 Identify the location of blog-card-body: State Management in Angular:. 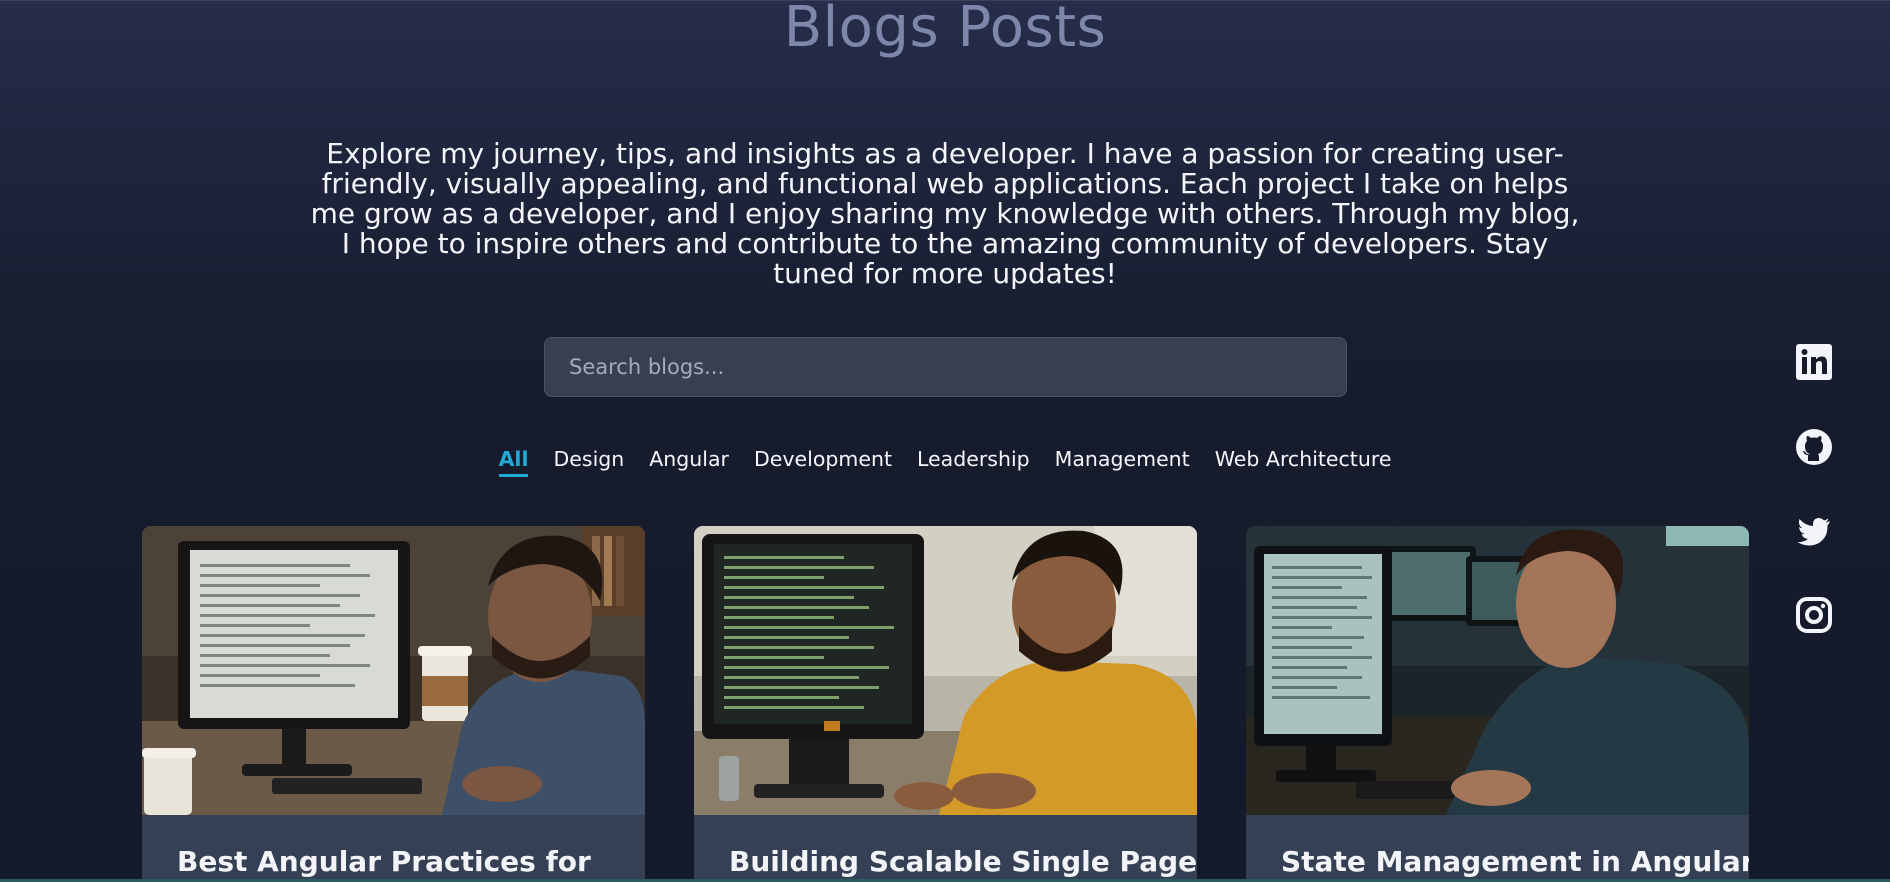
(1497, 848).